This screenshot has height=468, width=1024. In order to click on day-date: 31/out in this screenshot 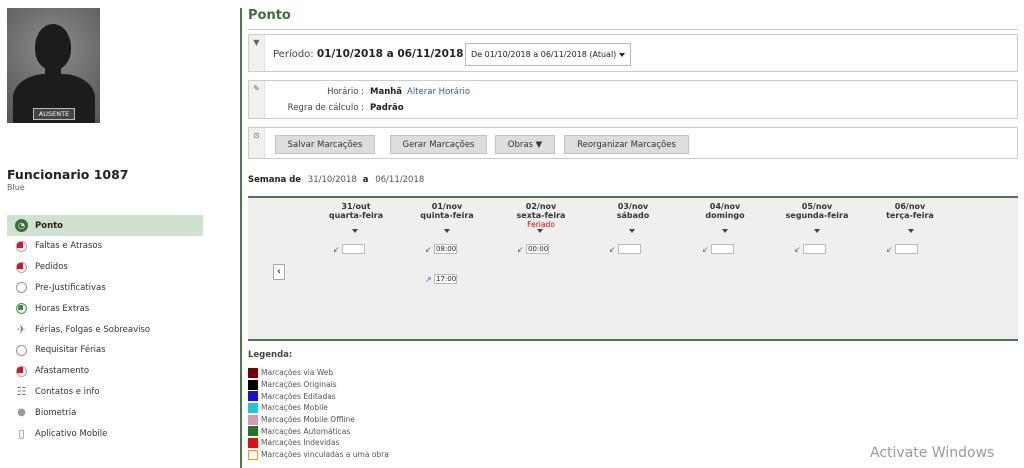, I will do `click(356, 206)`.